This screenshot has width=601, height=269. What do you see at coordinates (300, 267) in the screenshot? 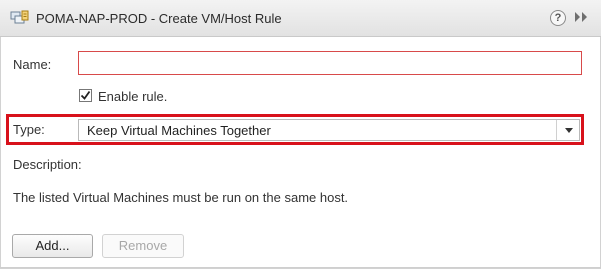
I see `bottom-divider` at bounding box center [300, 267].